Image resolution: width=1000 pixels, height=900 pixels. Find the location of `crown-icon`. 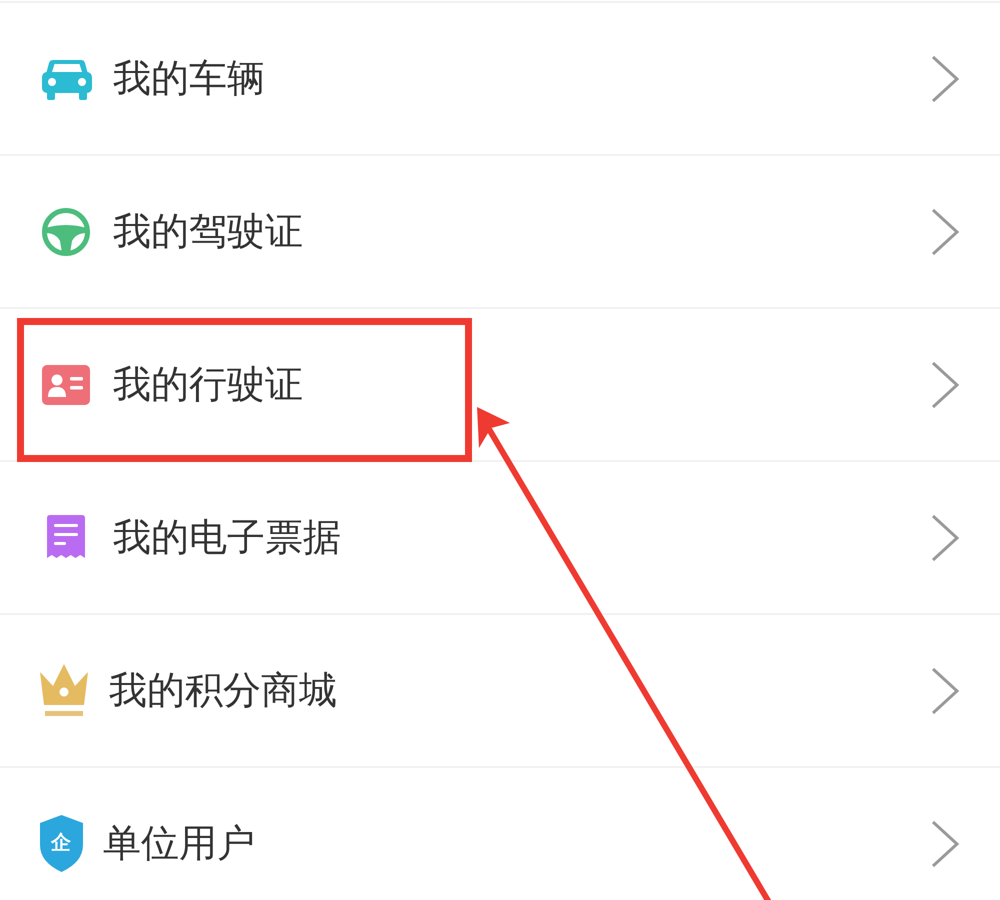

crown-icon is located at coordinates (64, 690).